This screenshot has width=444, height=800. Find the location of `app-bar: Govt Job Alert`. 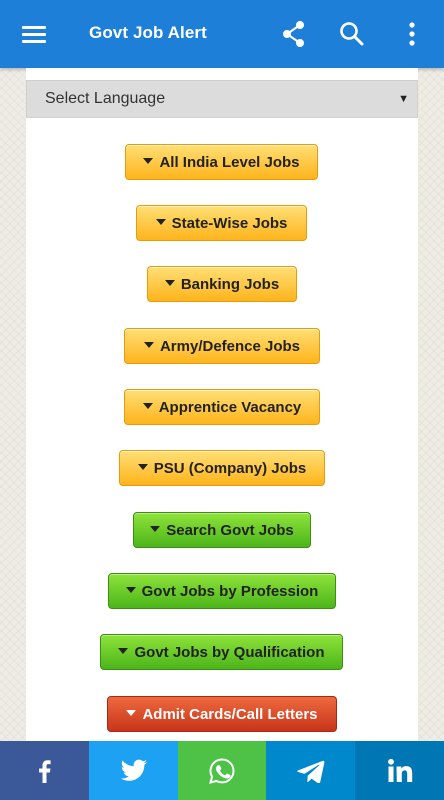

app-bar: Govt Job Alert is located at coordinates (222, 34).